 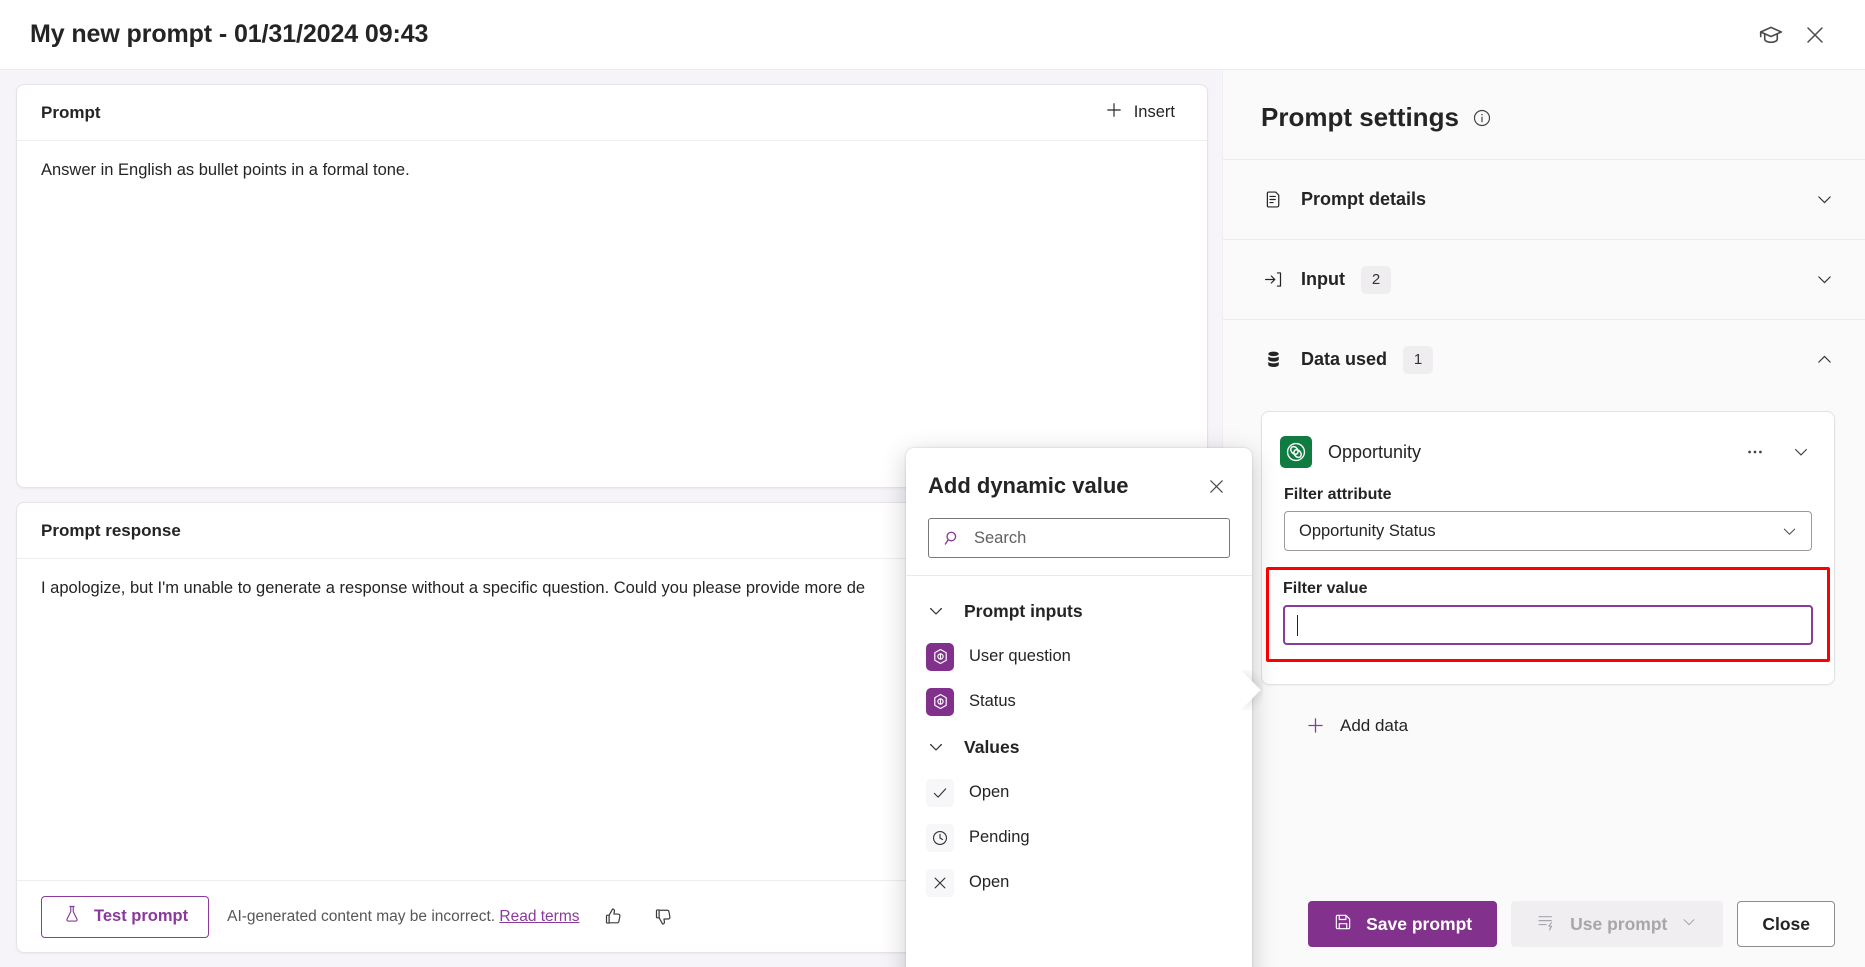 I want to click on text-caret, so click(x=1297, y=625).